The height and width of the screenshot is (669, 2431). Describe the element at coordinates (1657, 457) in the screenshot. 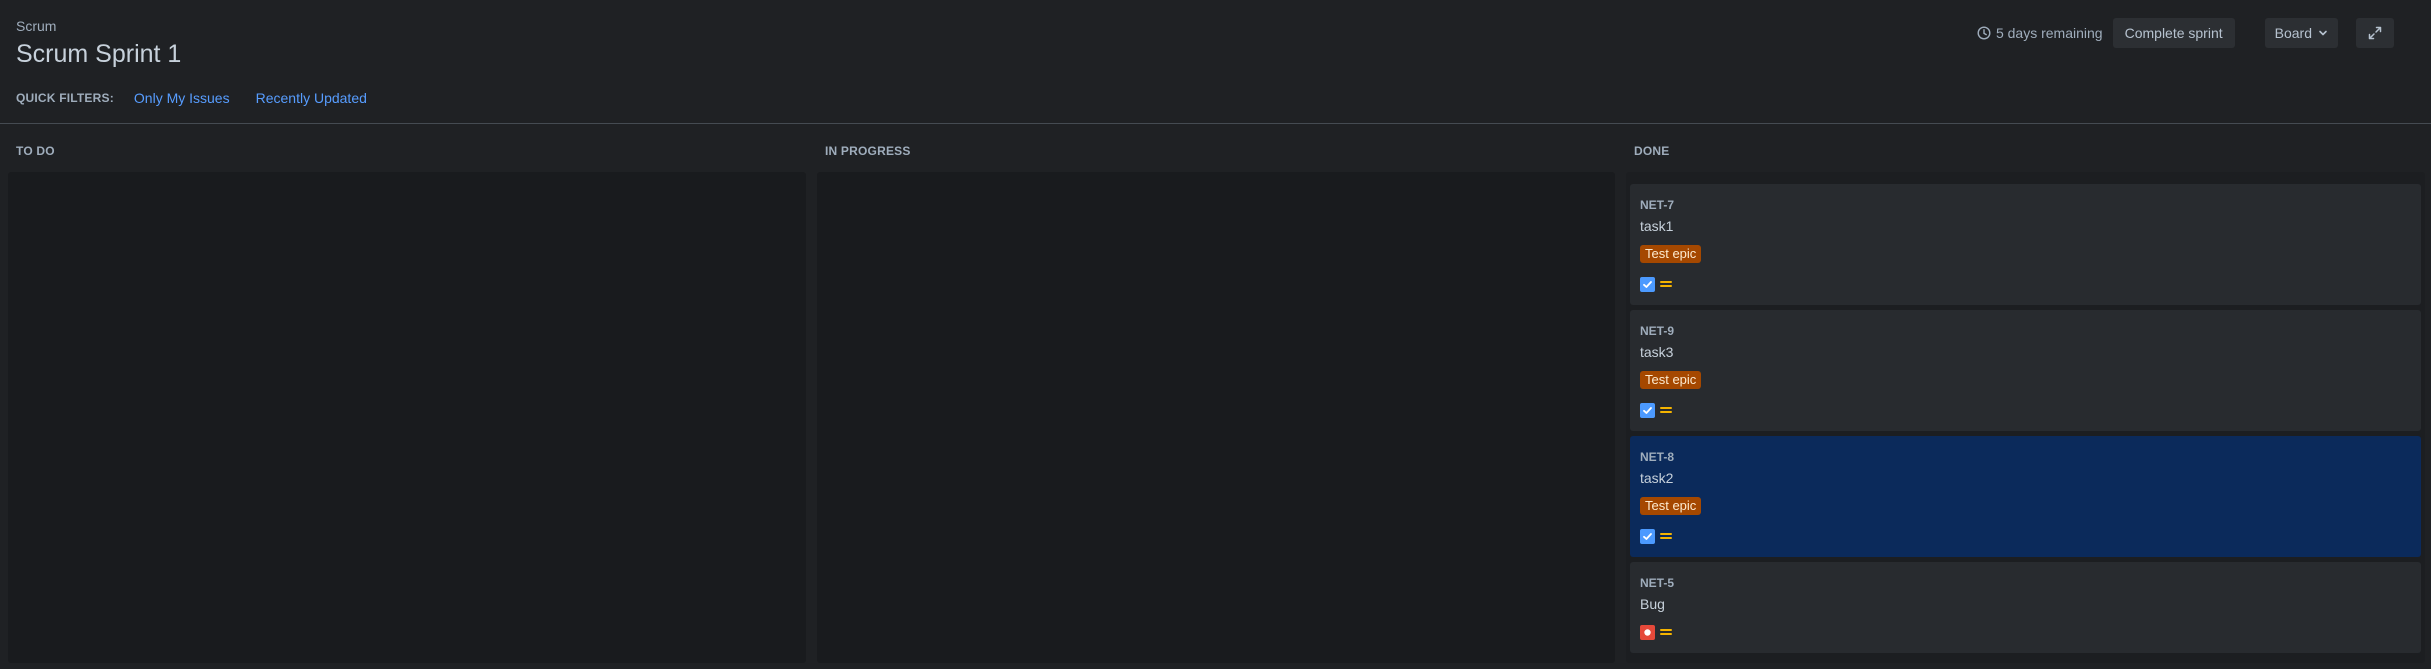

I see `issue-key: NET-8` at that location.